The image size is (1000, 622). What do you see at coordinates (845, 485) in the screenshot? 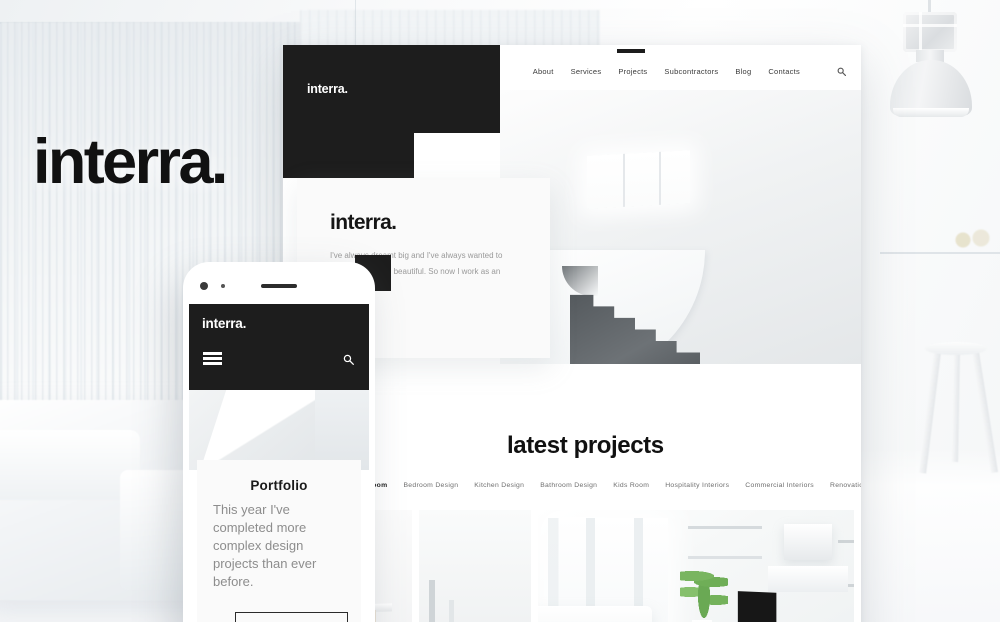
I see `filter-renovations: Renovations` at bounding box center [845, 485].